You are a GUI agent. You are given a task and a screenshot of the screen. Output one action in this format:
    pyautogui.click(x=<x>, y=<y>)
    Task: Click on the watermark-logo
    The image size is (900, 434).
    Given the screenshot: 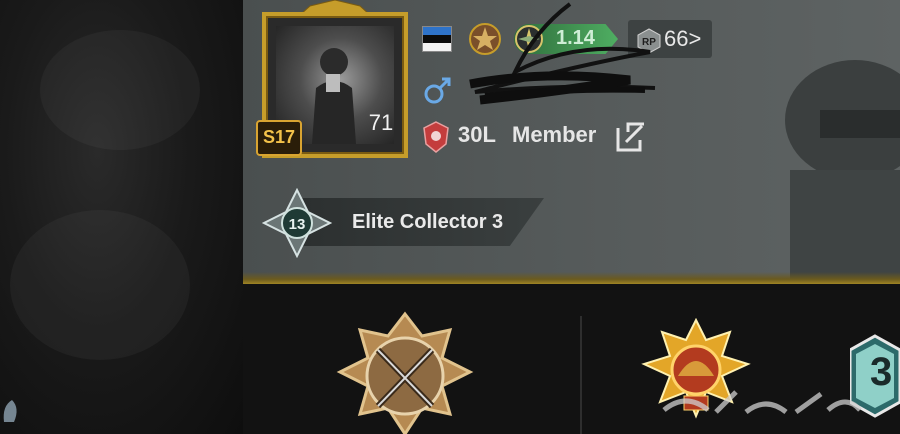 What is the action you would take?
    pyautogui.click(x=762, y=402)
    